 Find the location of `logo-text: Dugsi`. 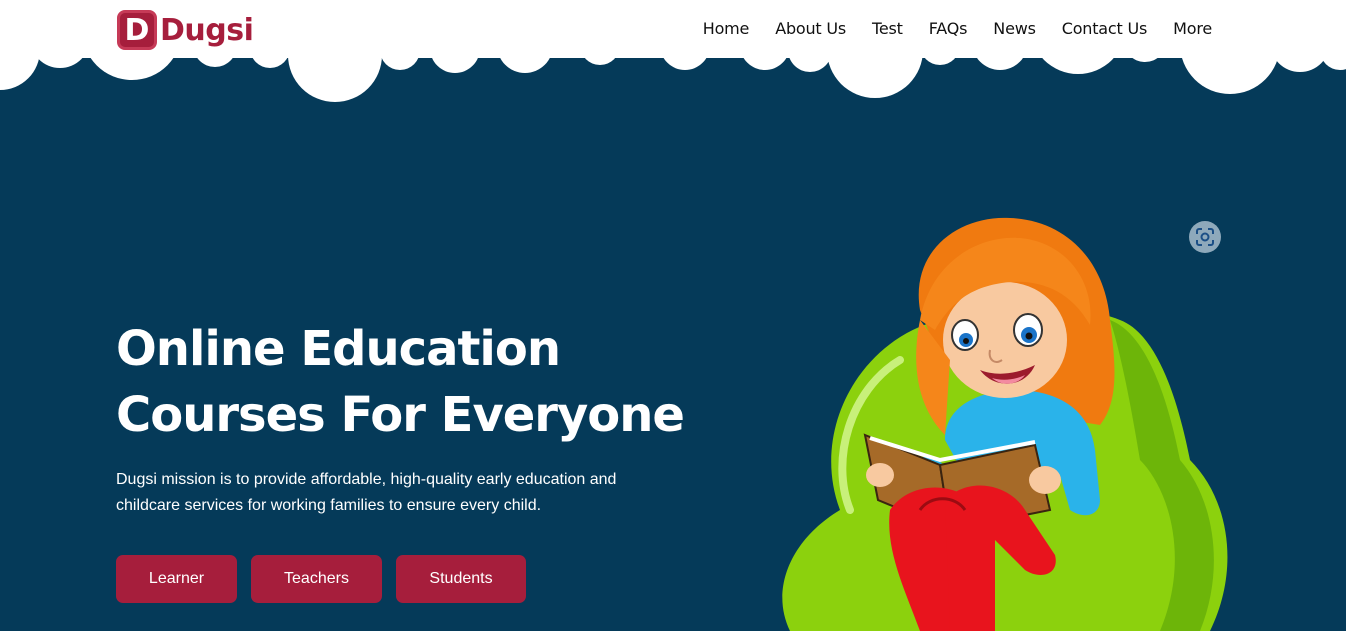

logo-text: Dugsi is located at coordinates (207, 30).